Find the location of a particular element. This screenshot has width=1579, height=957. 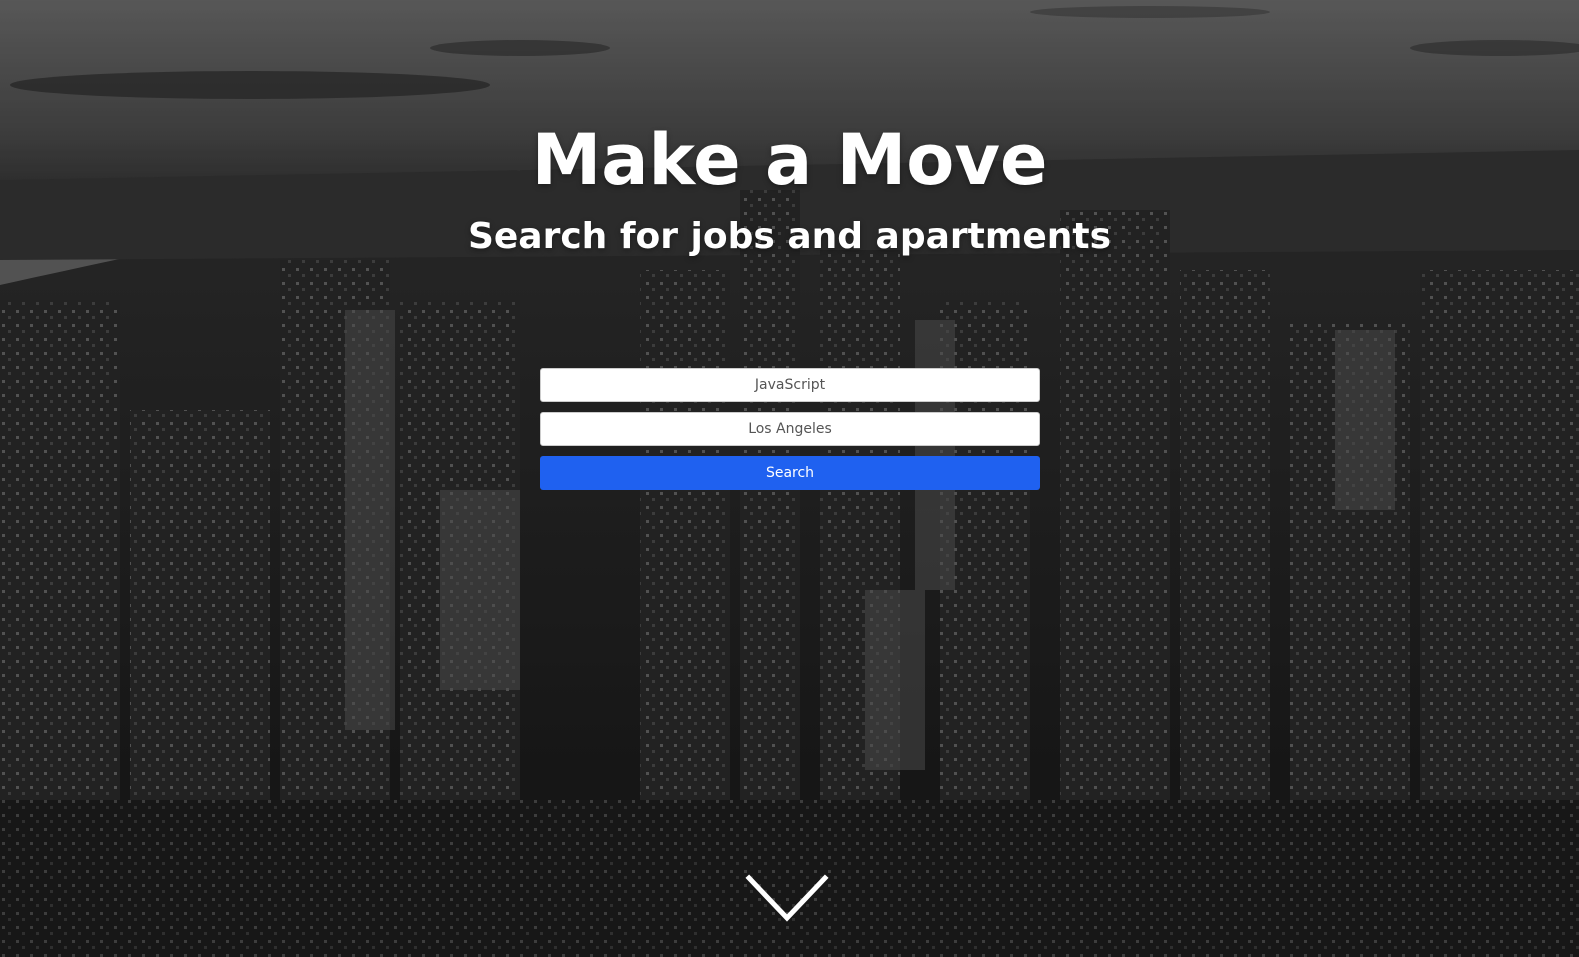

search-form: Search is located at coordinates (790, 429).